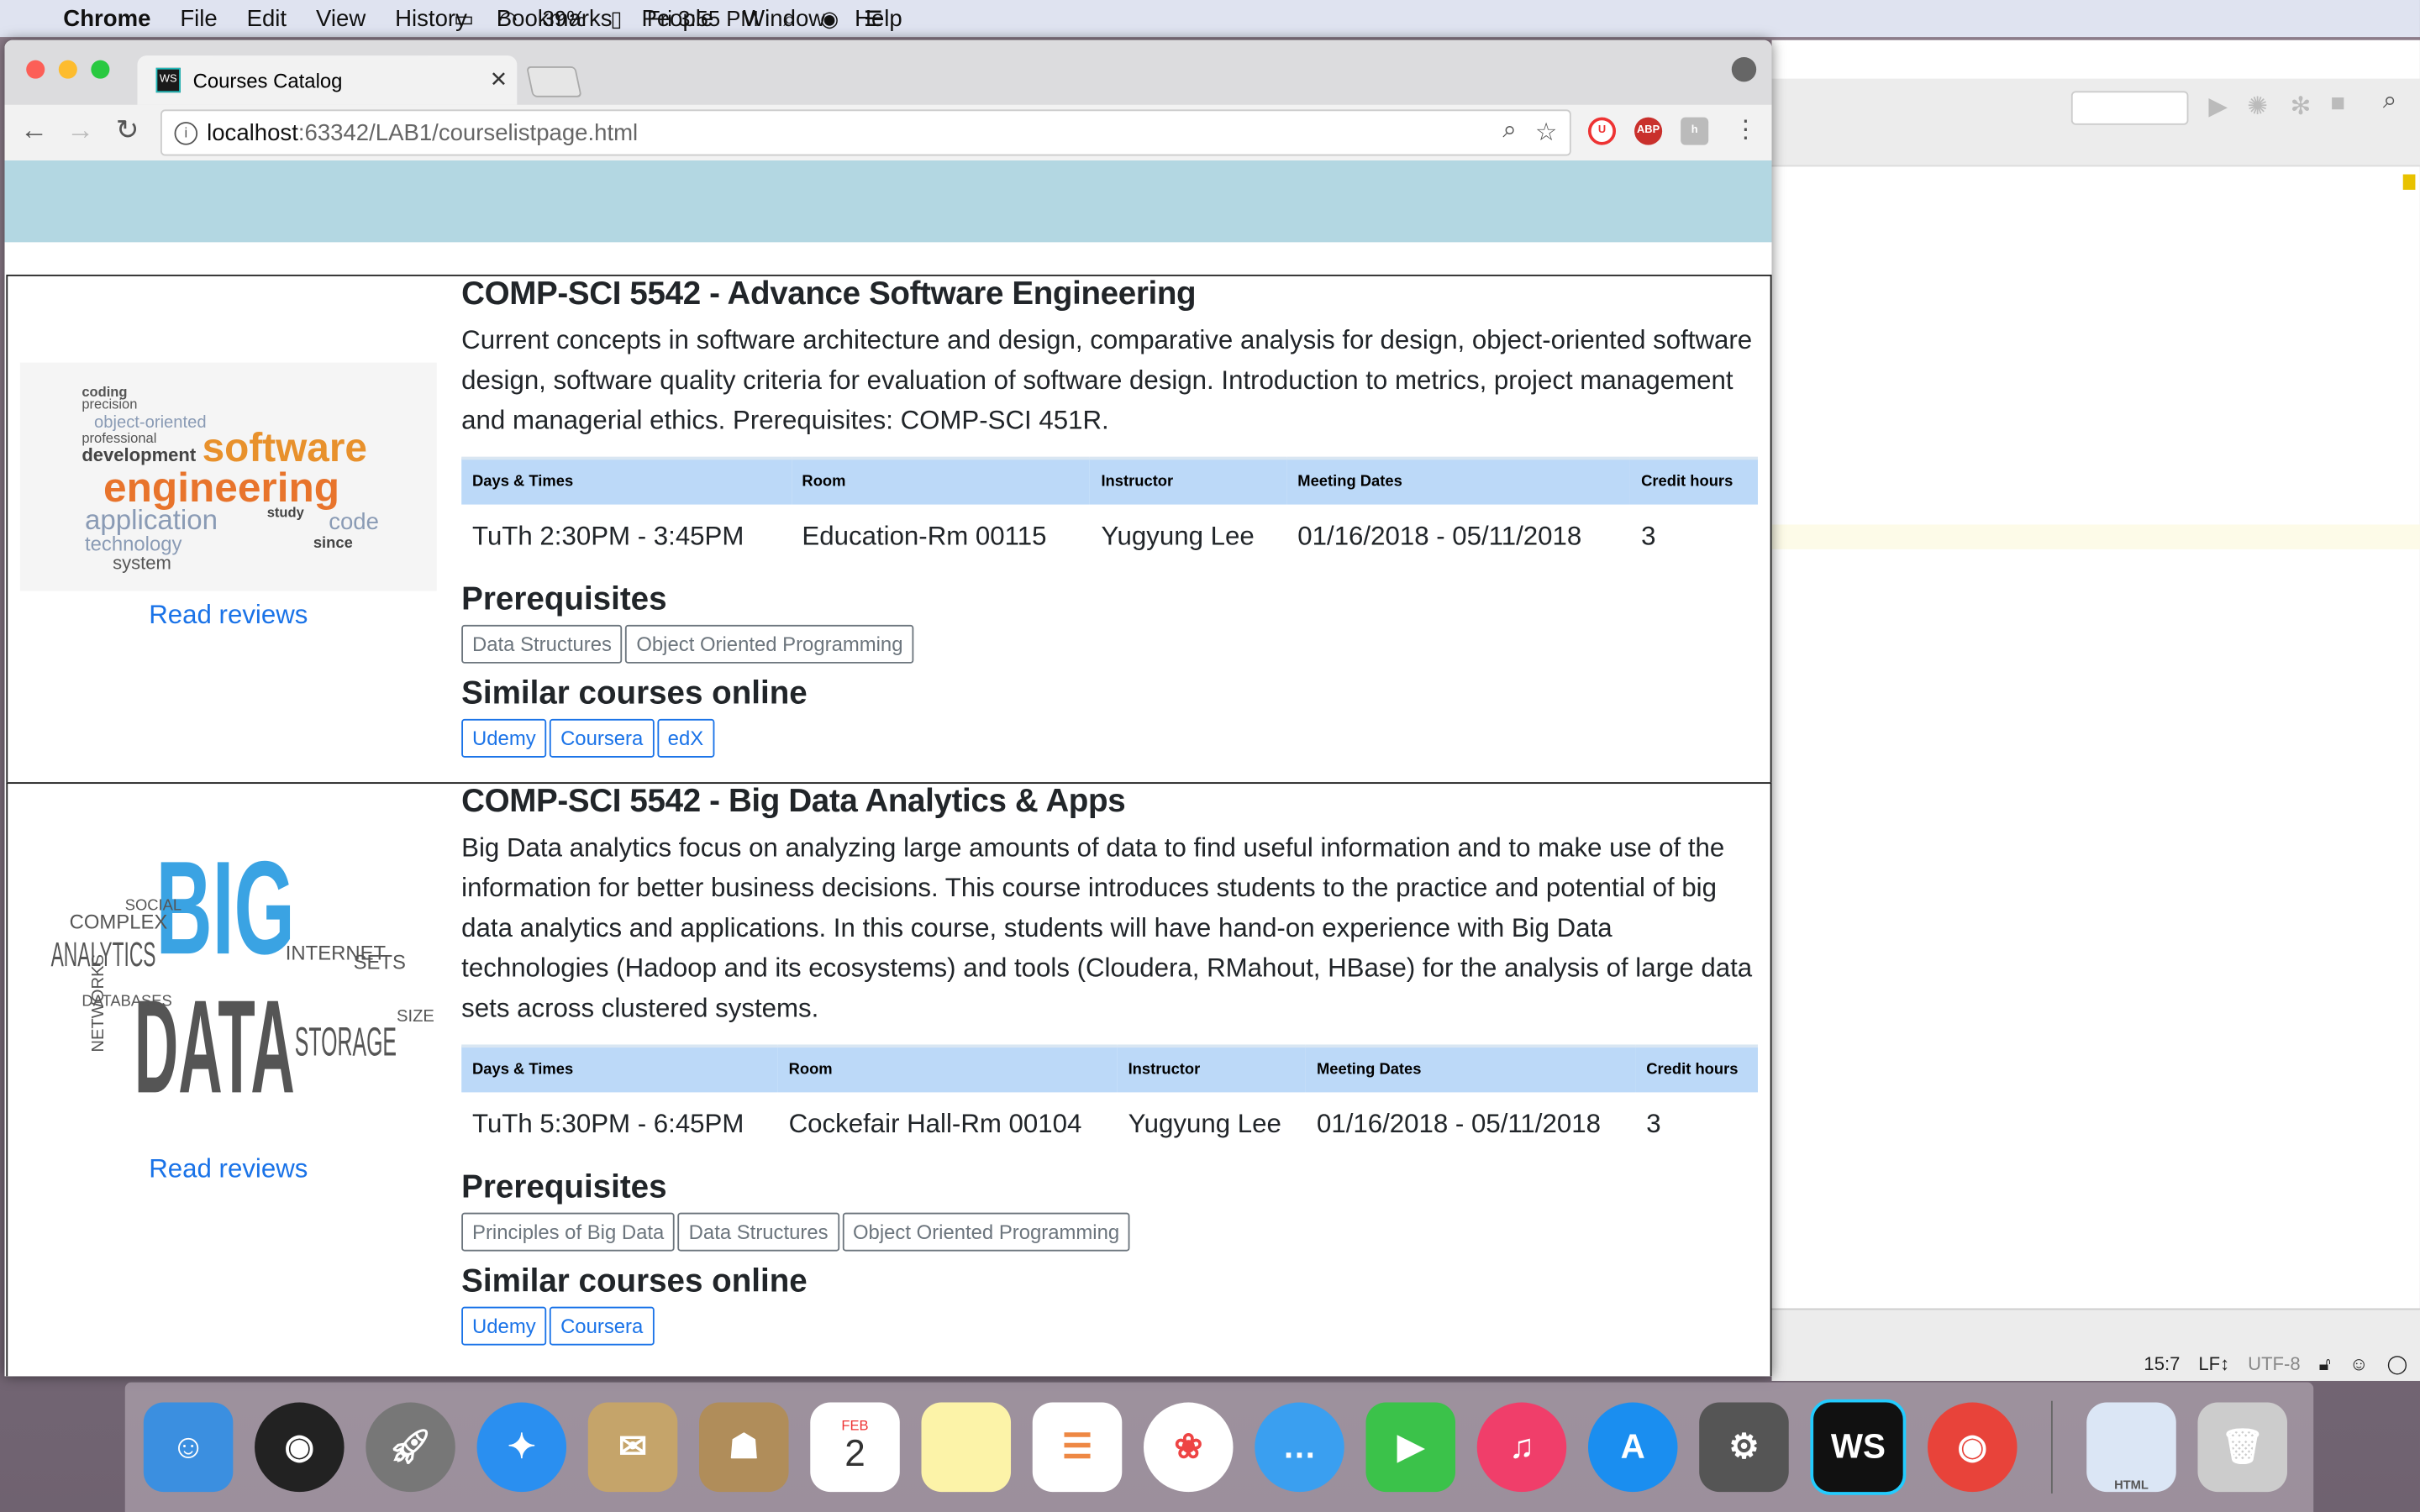 Image resolution: width=2420 pixels, height=1512 pixels. I want to click on svg-text: SETS, so click(380, 962).